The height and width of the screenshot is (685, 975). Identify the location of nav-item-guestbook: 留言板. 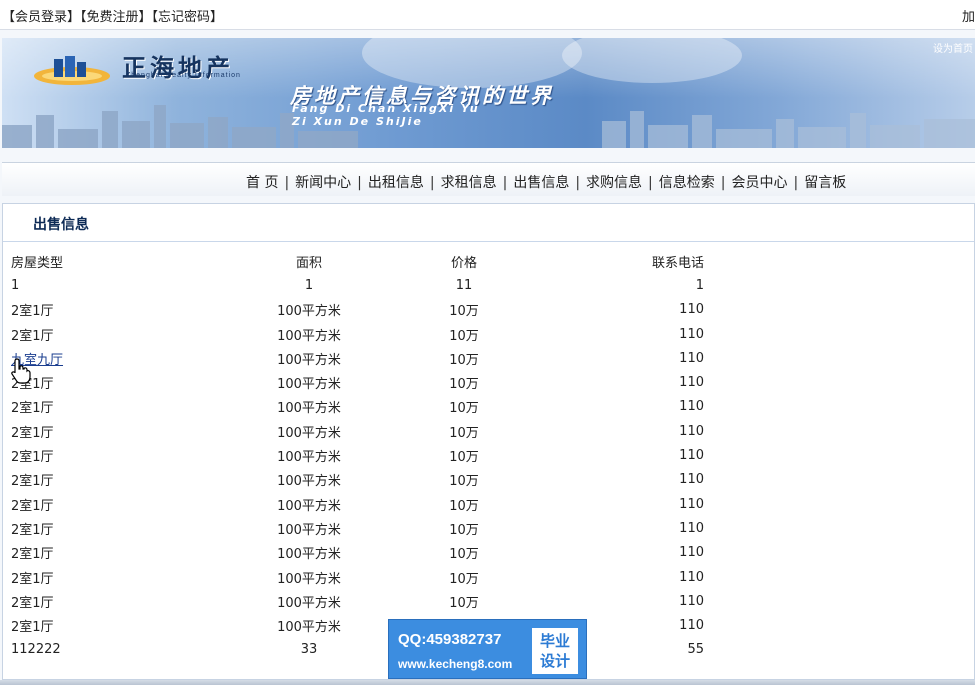
(825, 183).